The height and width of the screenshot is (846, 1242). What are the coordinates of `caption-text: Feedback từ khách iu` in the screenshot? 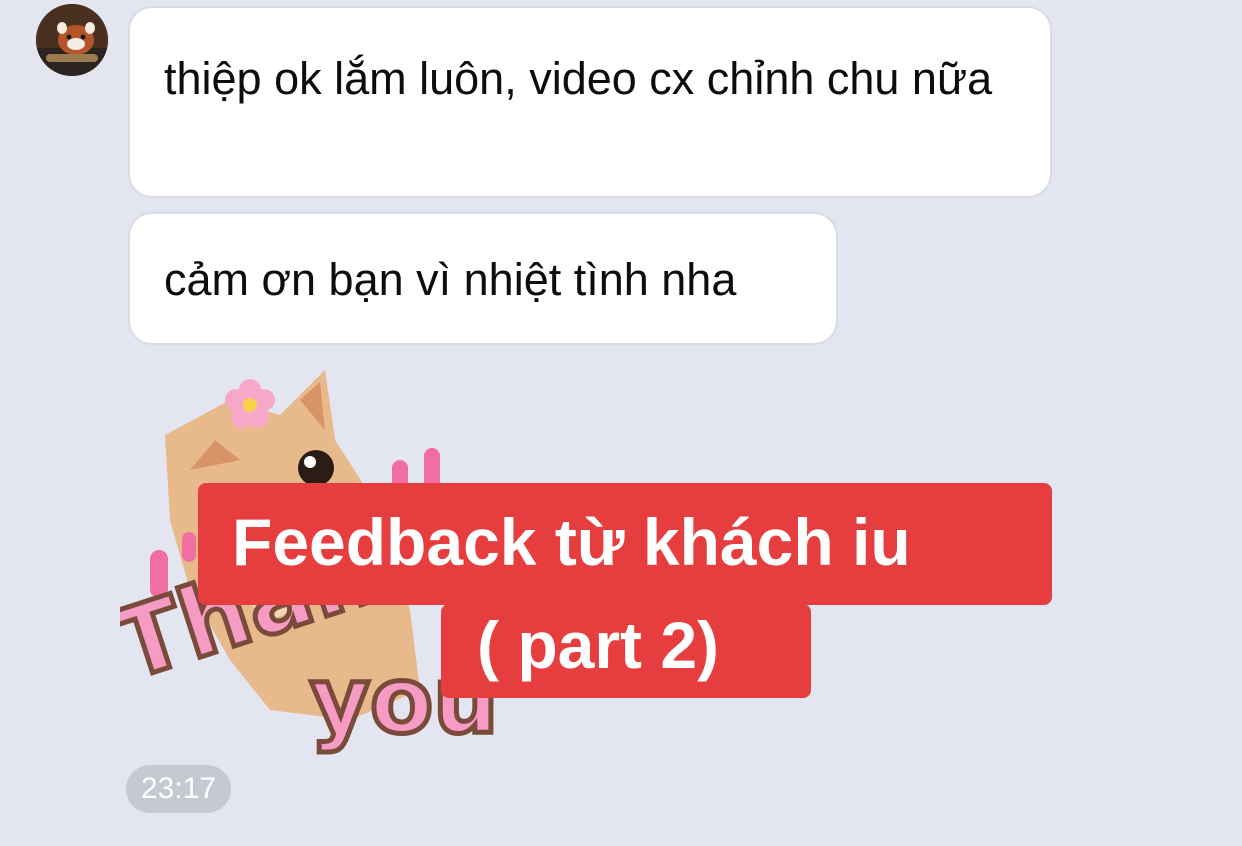 It's located at (571, 542).